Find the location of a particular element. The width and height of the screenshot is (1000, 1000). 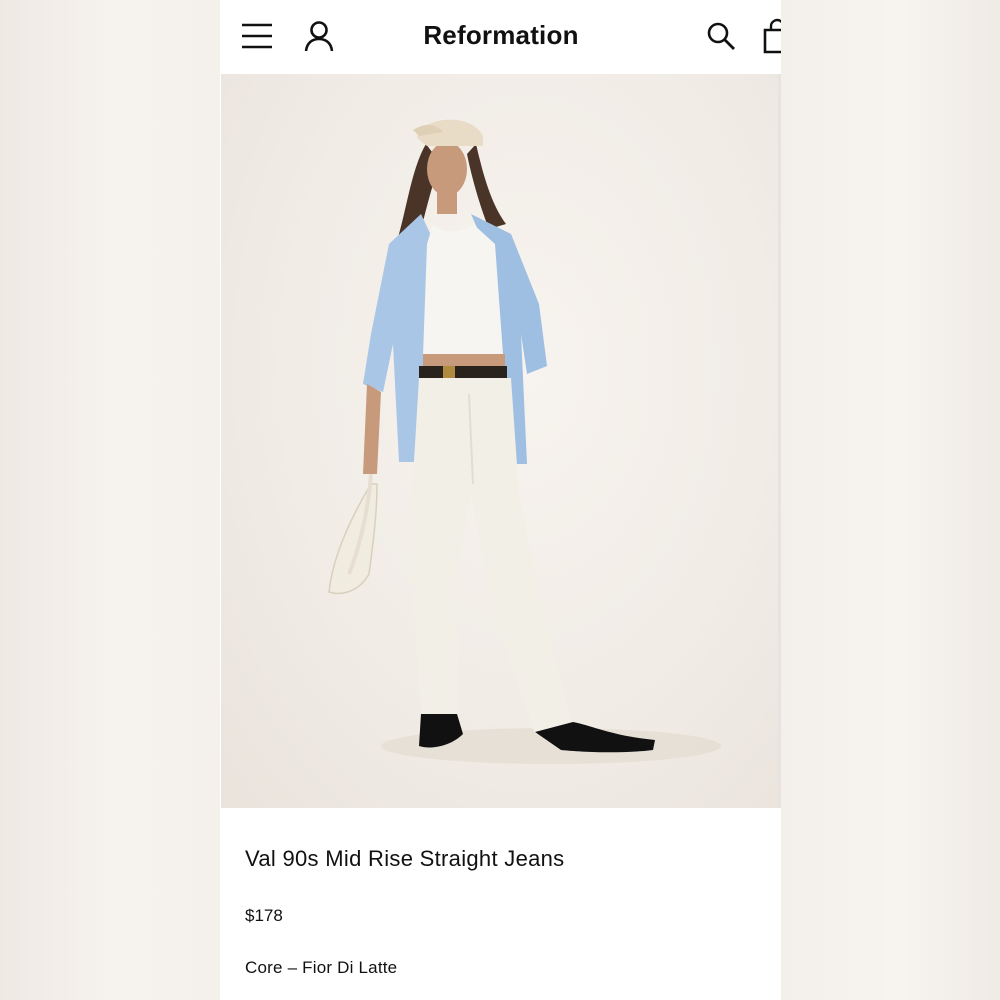

product-title: Val 90s Mid Rise Straight Jeans is located at coordinates (404, 859).